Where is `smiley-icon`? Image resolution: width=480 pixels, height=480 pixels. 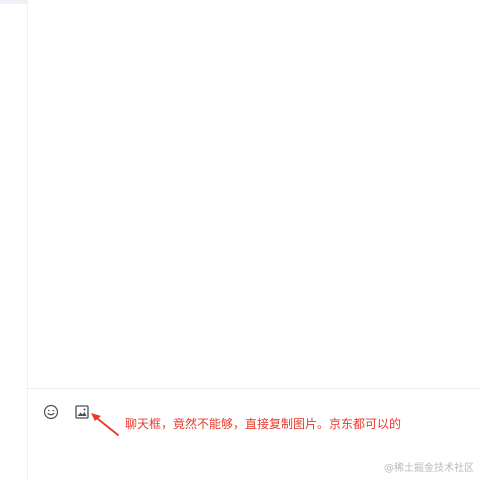 smiley-icon is located at coordinates (51, 412).